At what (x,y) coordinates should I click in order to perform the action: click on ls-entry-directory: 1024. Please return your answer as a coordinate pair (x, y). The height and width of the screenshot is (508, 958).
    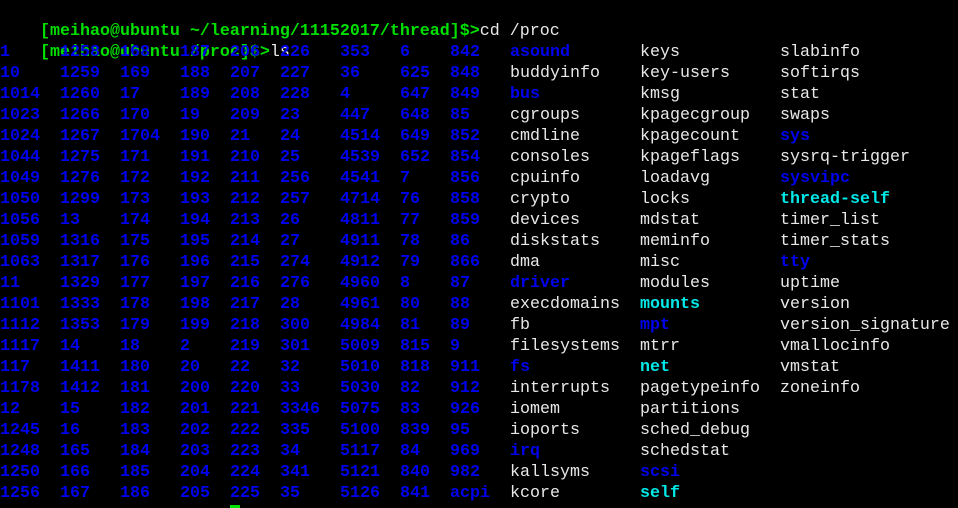
    Looking at the image, I should click on (20, 136).